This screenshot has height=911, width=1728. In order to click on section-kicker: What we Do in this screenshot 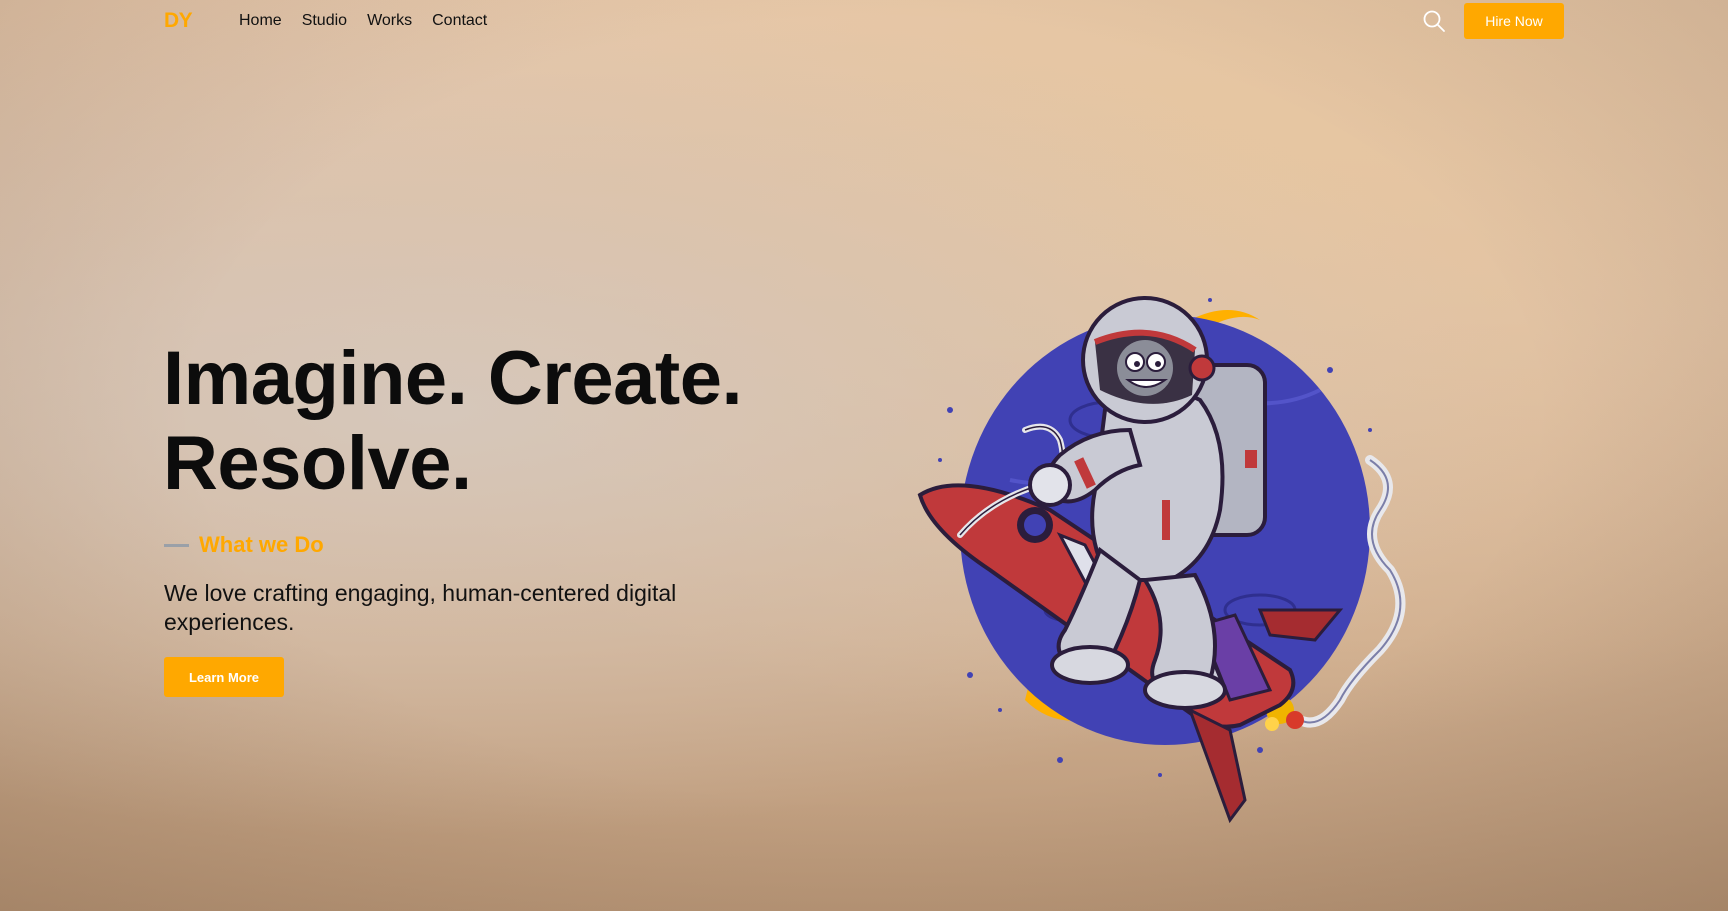, I will do `click(244, 545)`.